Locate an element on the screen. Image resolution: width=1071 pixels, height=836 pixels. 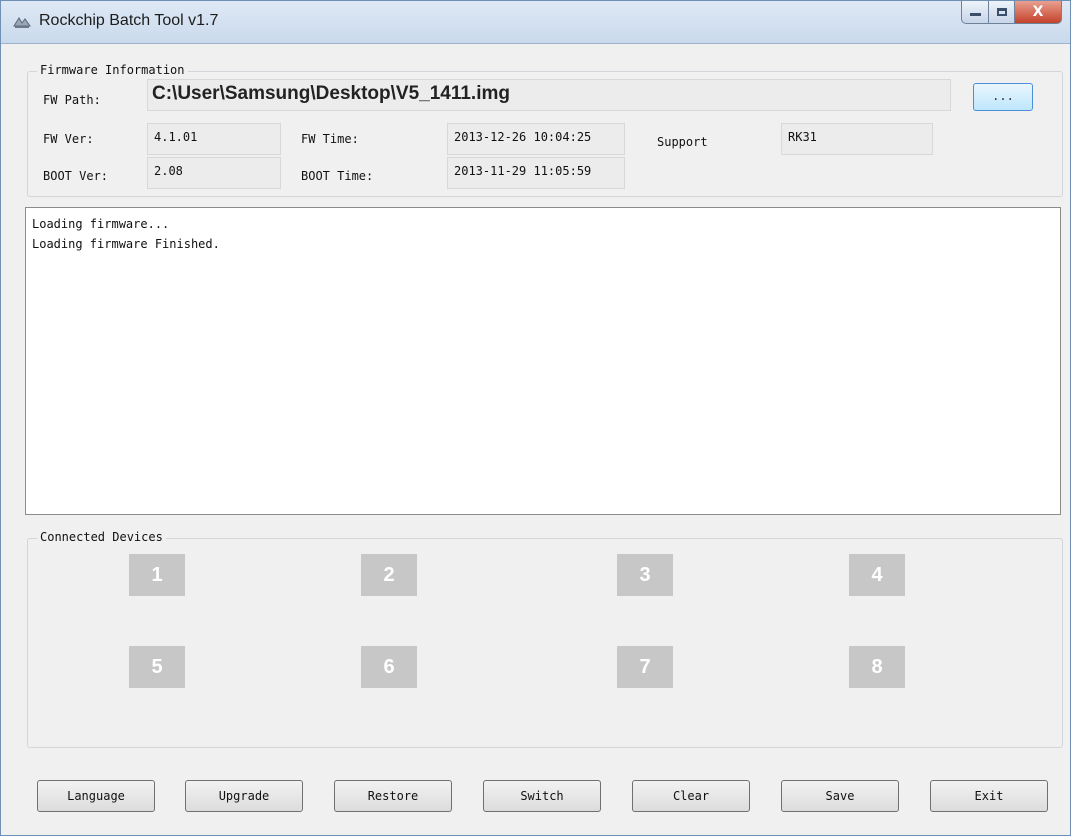
fw-time-field: 2013-12-26 10:04:25 is located at coordinates (536, 139).